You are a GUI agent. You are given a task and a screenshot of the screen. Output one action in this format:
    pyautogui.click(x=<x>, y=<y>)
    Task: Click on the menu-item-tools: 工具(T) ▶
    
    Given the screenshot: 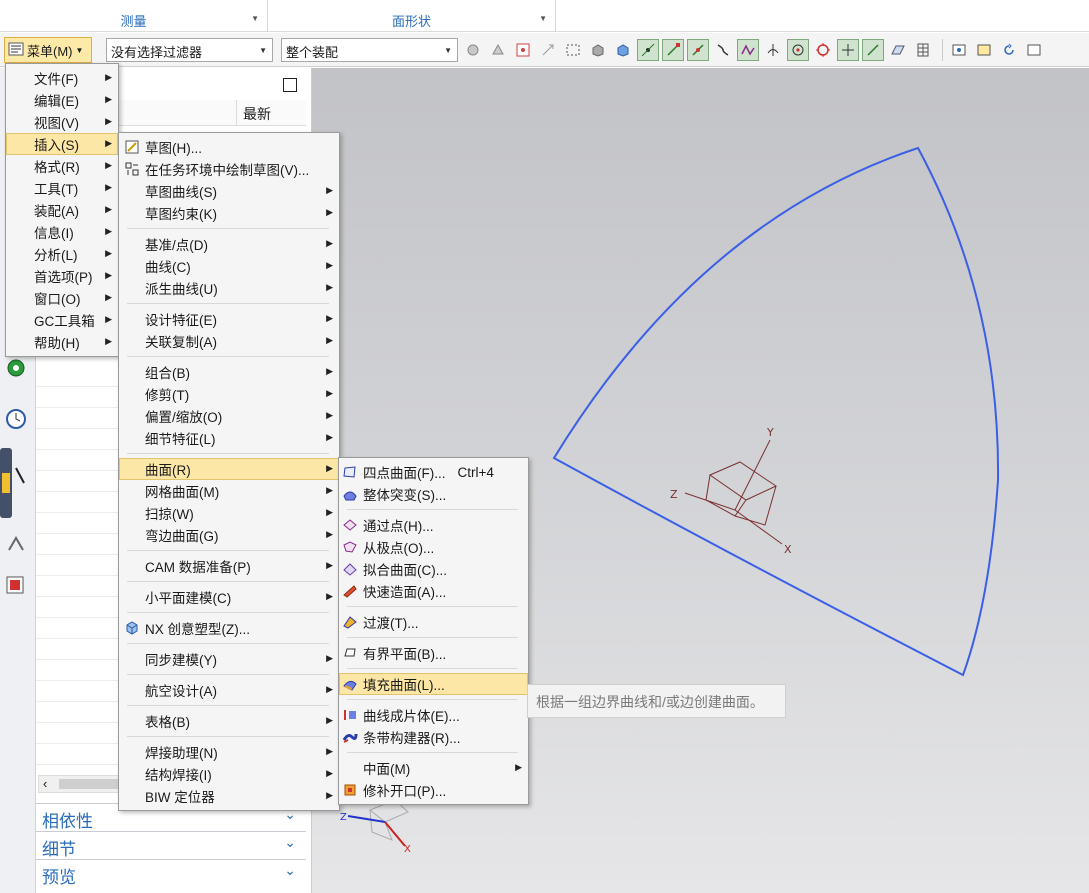 What is the action you would take?
    pyautogui.click(x=62, y=188)
    